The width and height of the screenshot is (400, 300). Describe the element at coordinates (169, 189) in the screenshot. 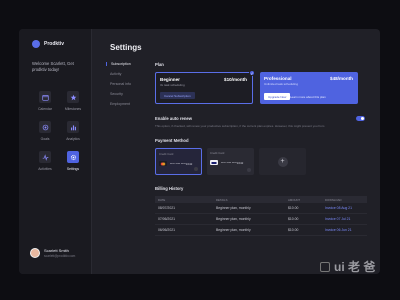

I see `billing-title: Billing History` at that location.